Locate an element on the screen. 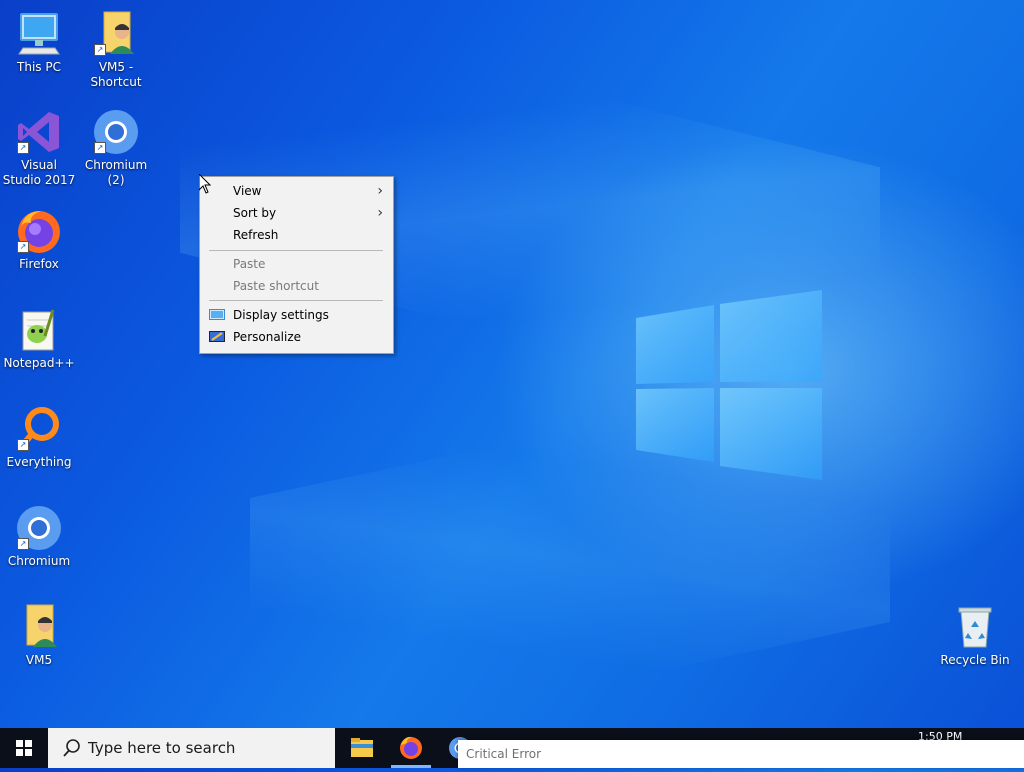 This screenshot has height=772, width=1024. firefox-icon is located at coordinates (411, 747).